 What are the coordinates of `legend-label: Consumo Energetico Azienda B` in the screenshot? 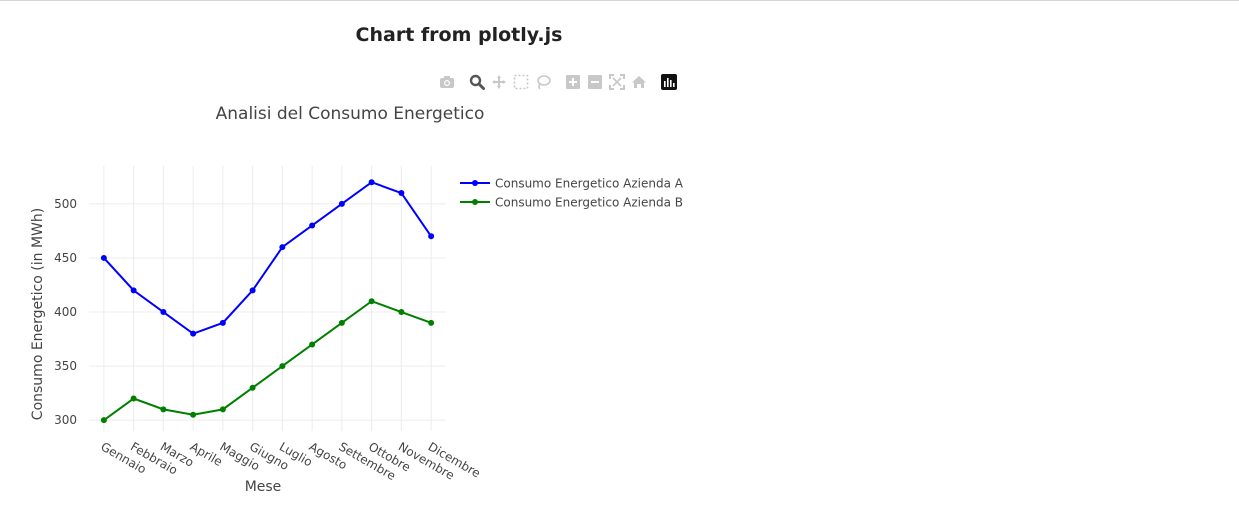 It's located at (589, 203).